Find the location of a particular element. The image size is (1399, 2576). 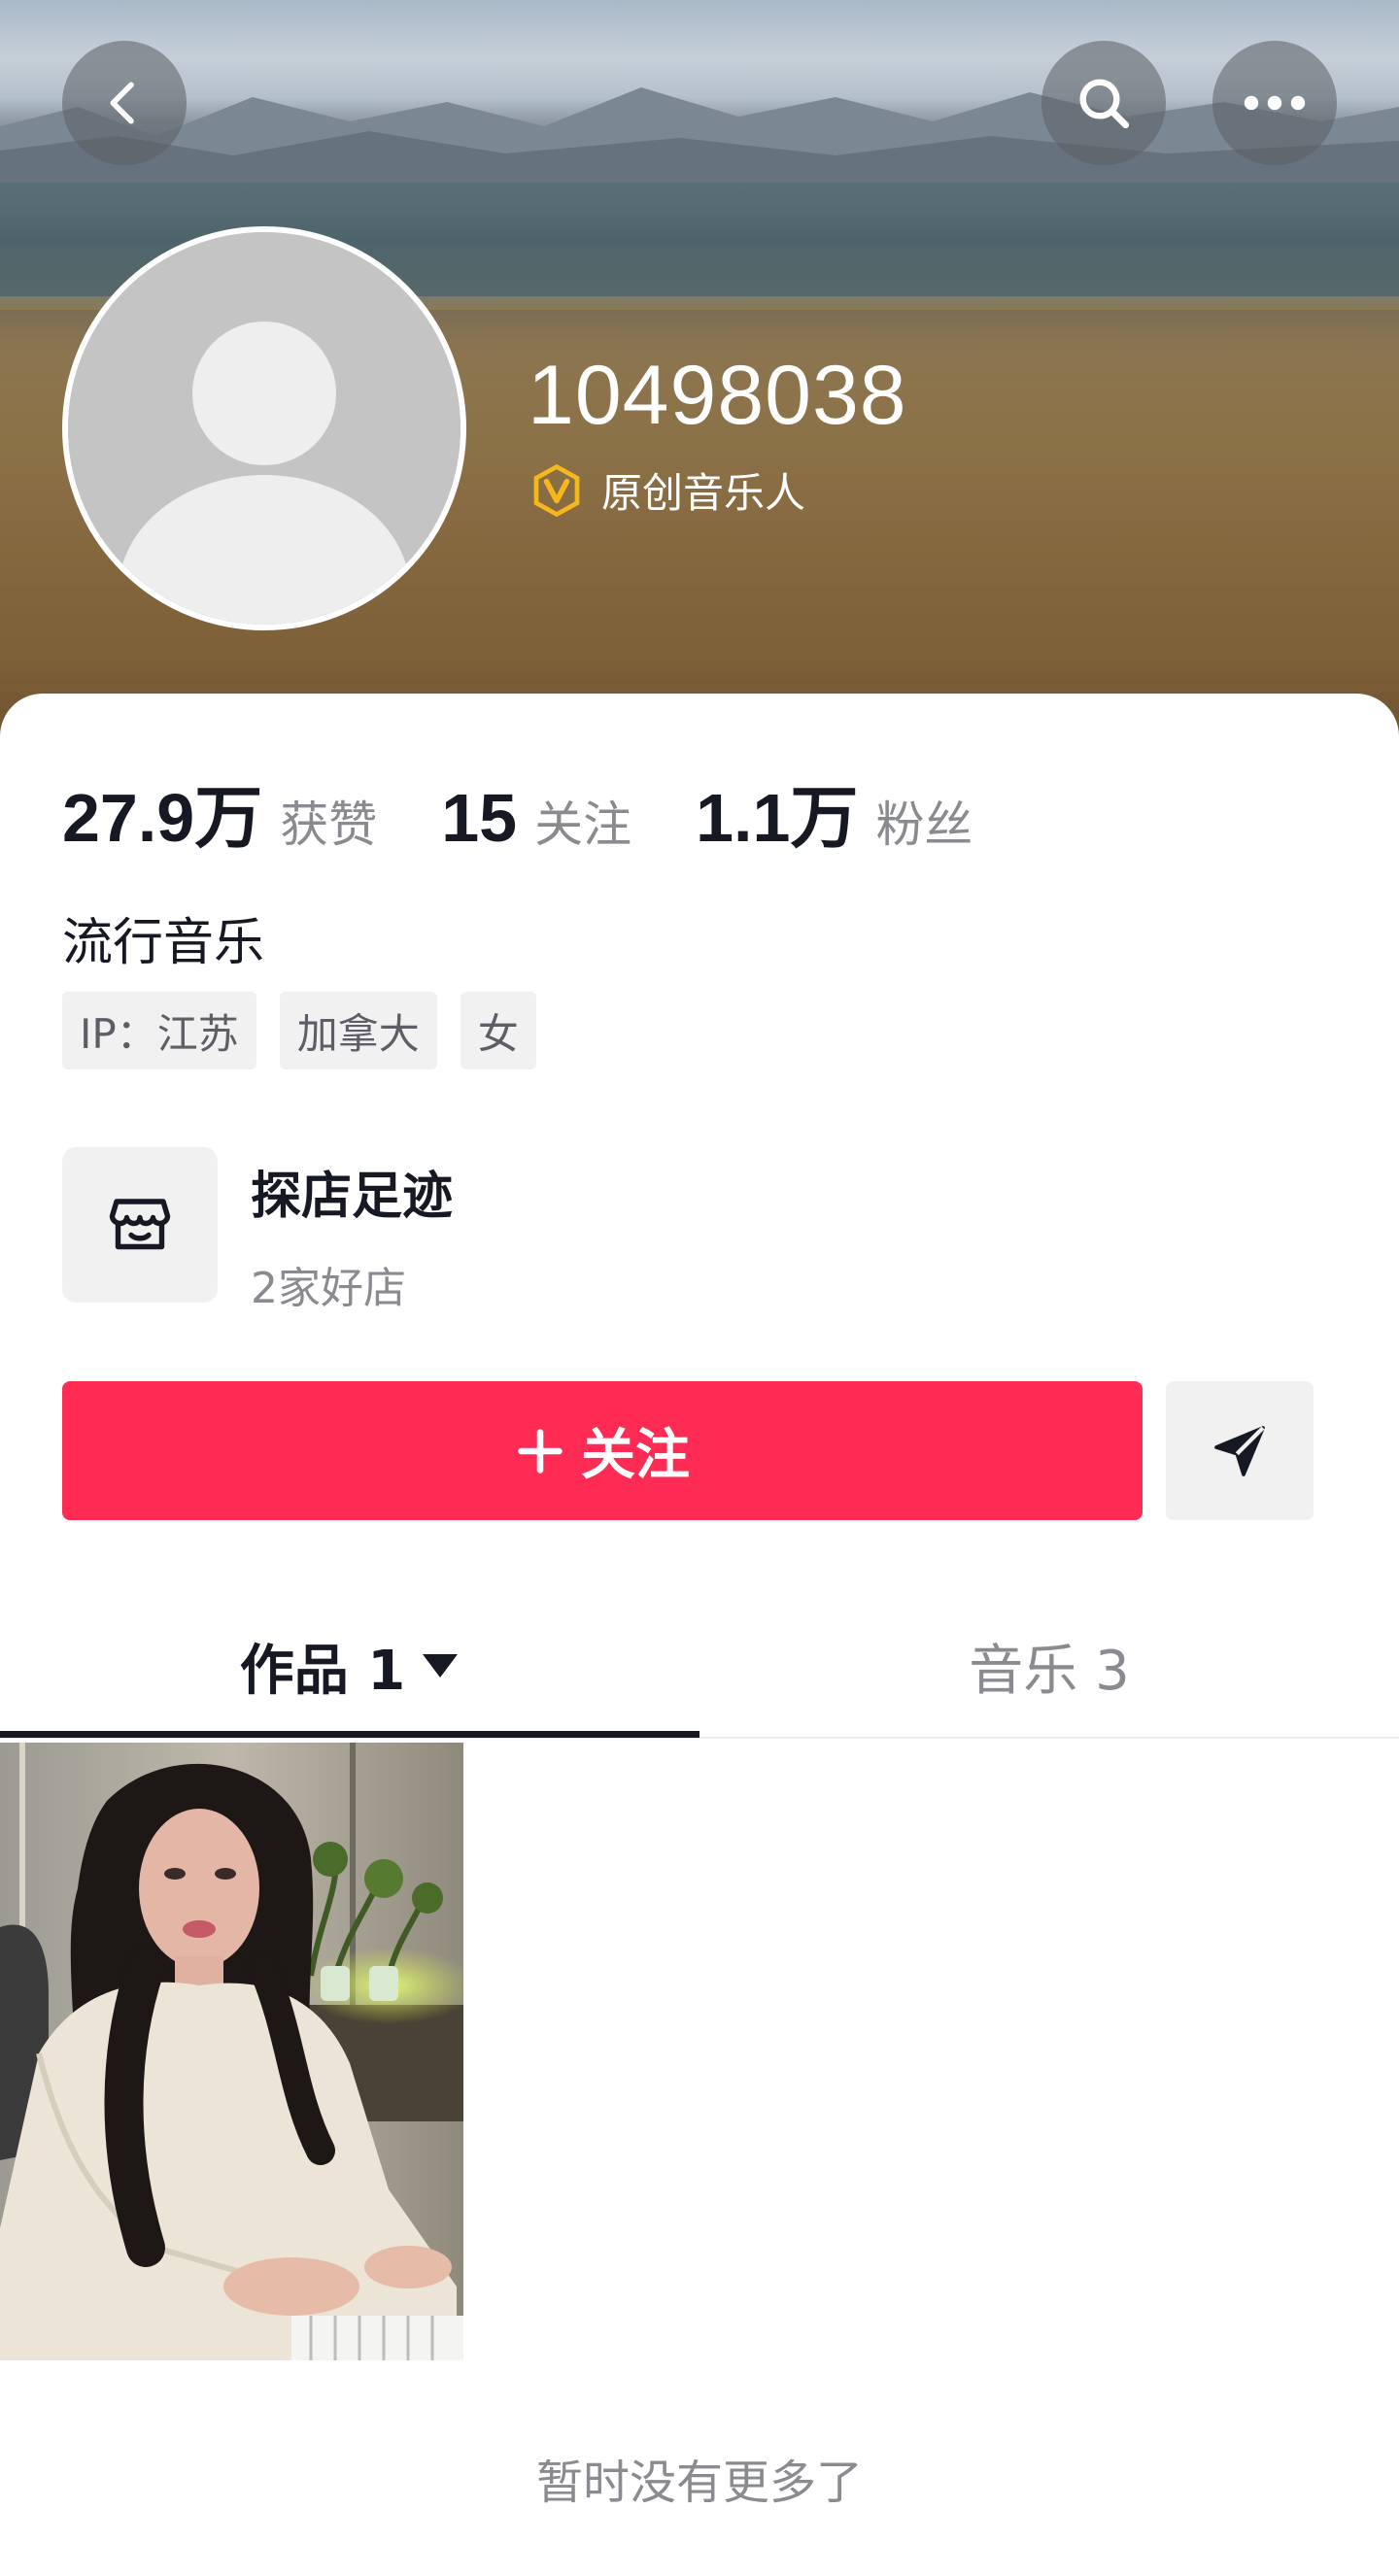

bio-text: 流行音乐 is located at coordinates (163, 943).